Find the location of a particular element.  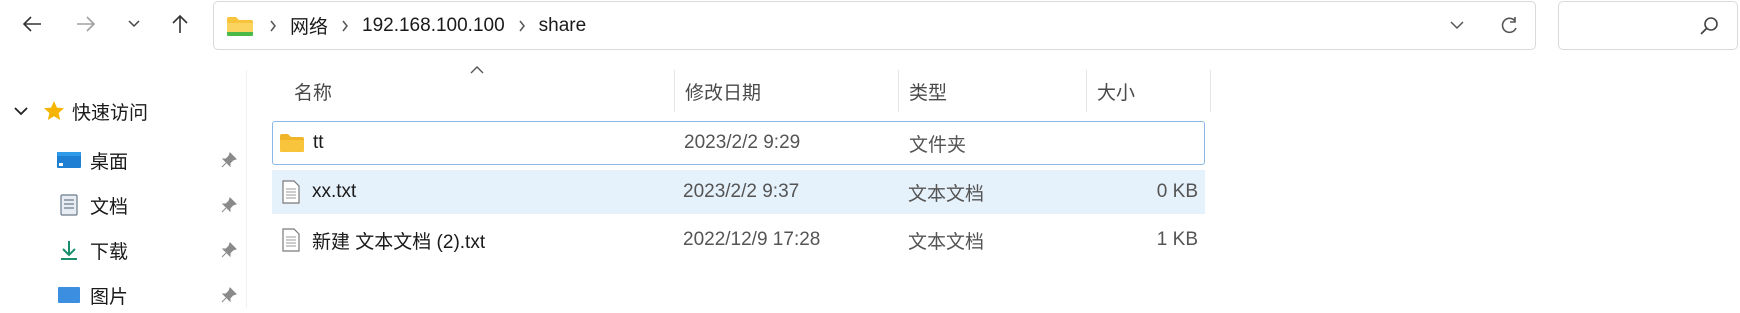

file-name: 新建 文本文档 (2).txt is located at coordinates (399, 242).